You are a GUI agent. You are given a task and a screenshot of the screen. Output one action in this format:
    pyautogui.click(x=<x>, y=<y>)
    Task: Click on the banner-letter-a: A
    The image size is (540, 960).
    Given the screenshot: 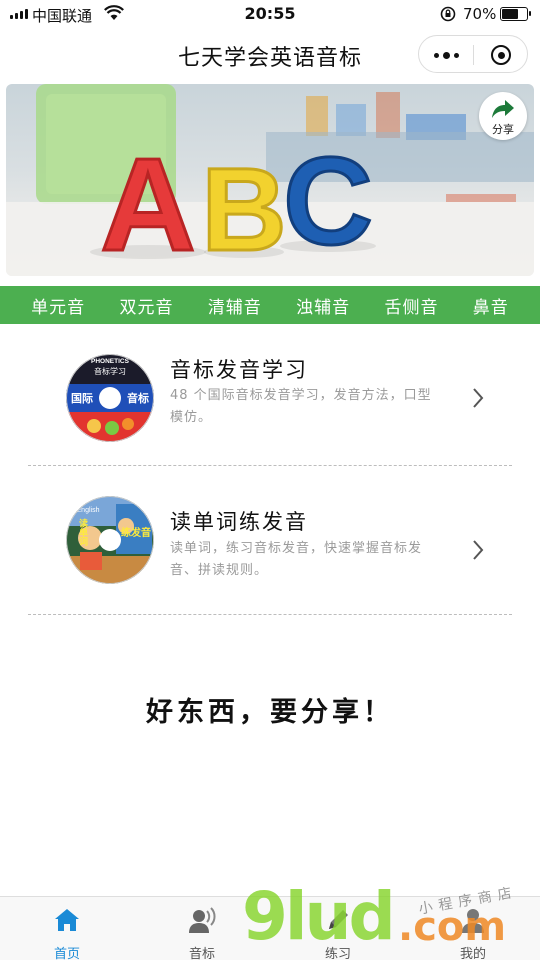 What is the action you would take?
    pyautogui.click(x=147, y=203)
    